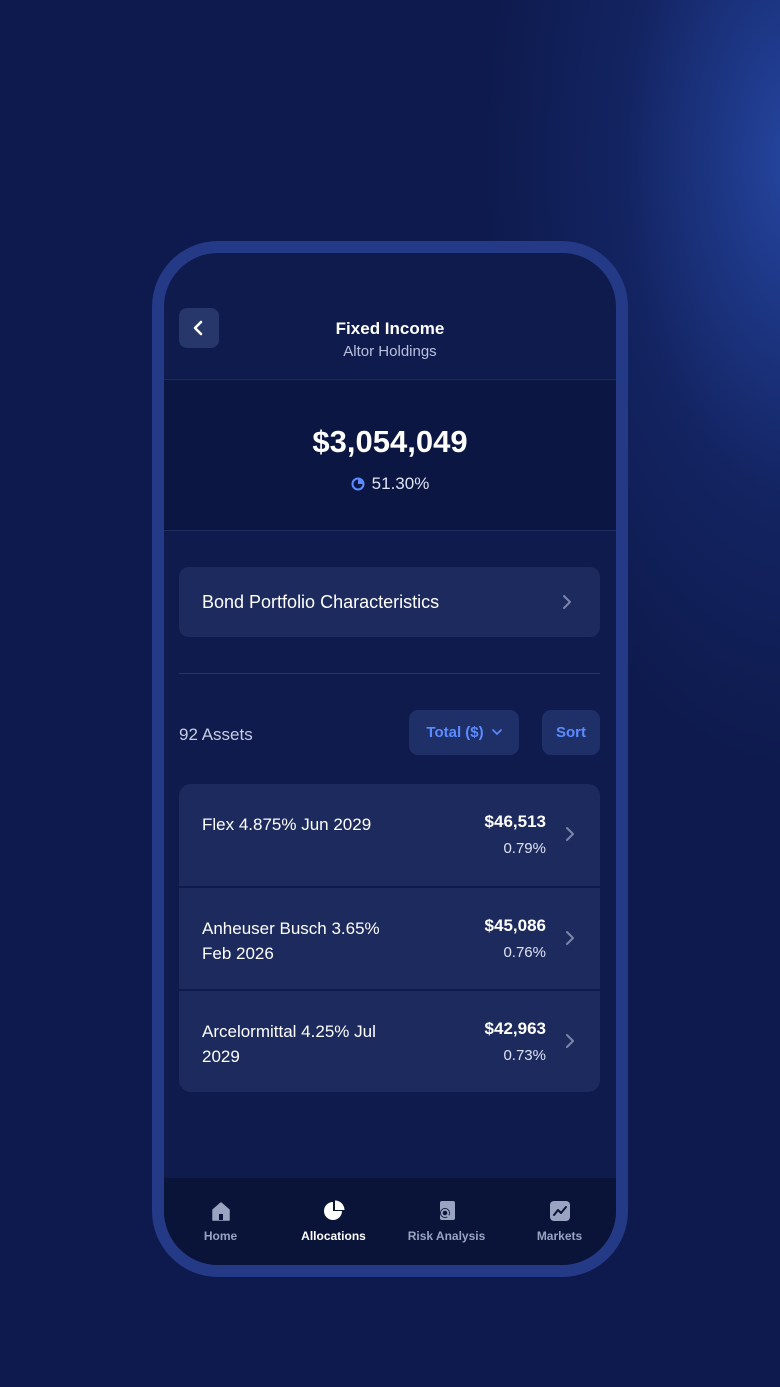 This screenshot has width=780, height=1387. I want to click on asset-name: Flex 4.875% Jun 2029, so click(287, 824).